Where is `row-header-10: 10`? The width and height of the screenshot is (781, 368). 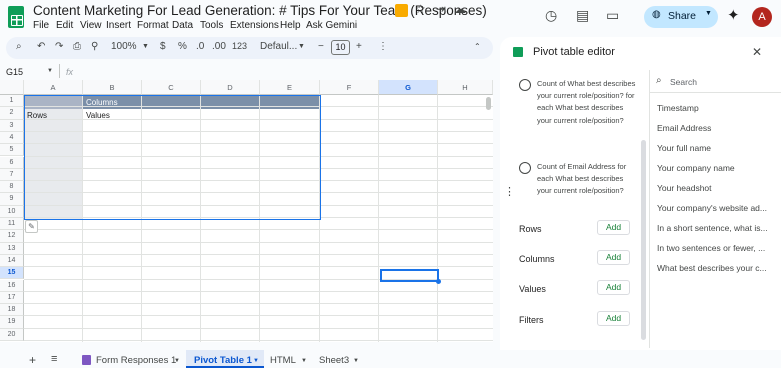 row-header-10: 10 is located at coordinates (12, 211).